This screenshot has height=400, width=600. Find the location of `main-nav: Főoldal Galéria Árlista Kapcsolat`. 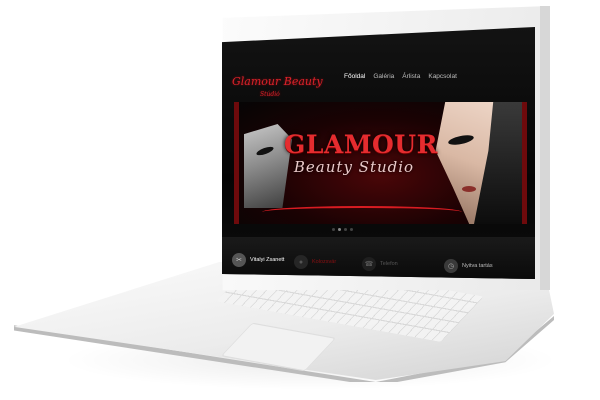

main-nav: Főoldal Galéria Árlista Kapcsolat is located at coordinates (400, 76).